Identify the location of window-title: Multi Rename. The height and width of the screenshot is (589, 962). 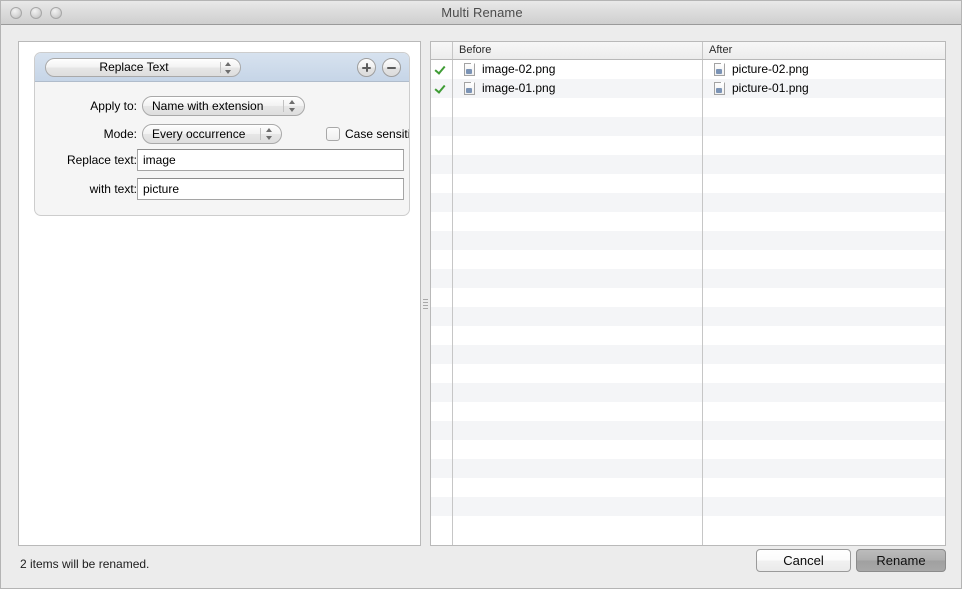
(482, 12).